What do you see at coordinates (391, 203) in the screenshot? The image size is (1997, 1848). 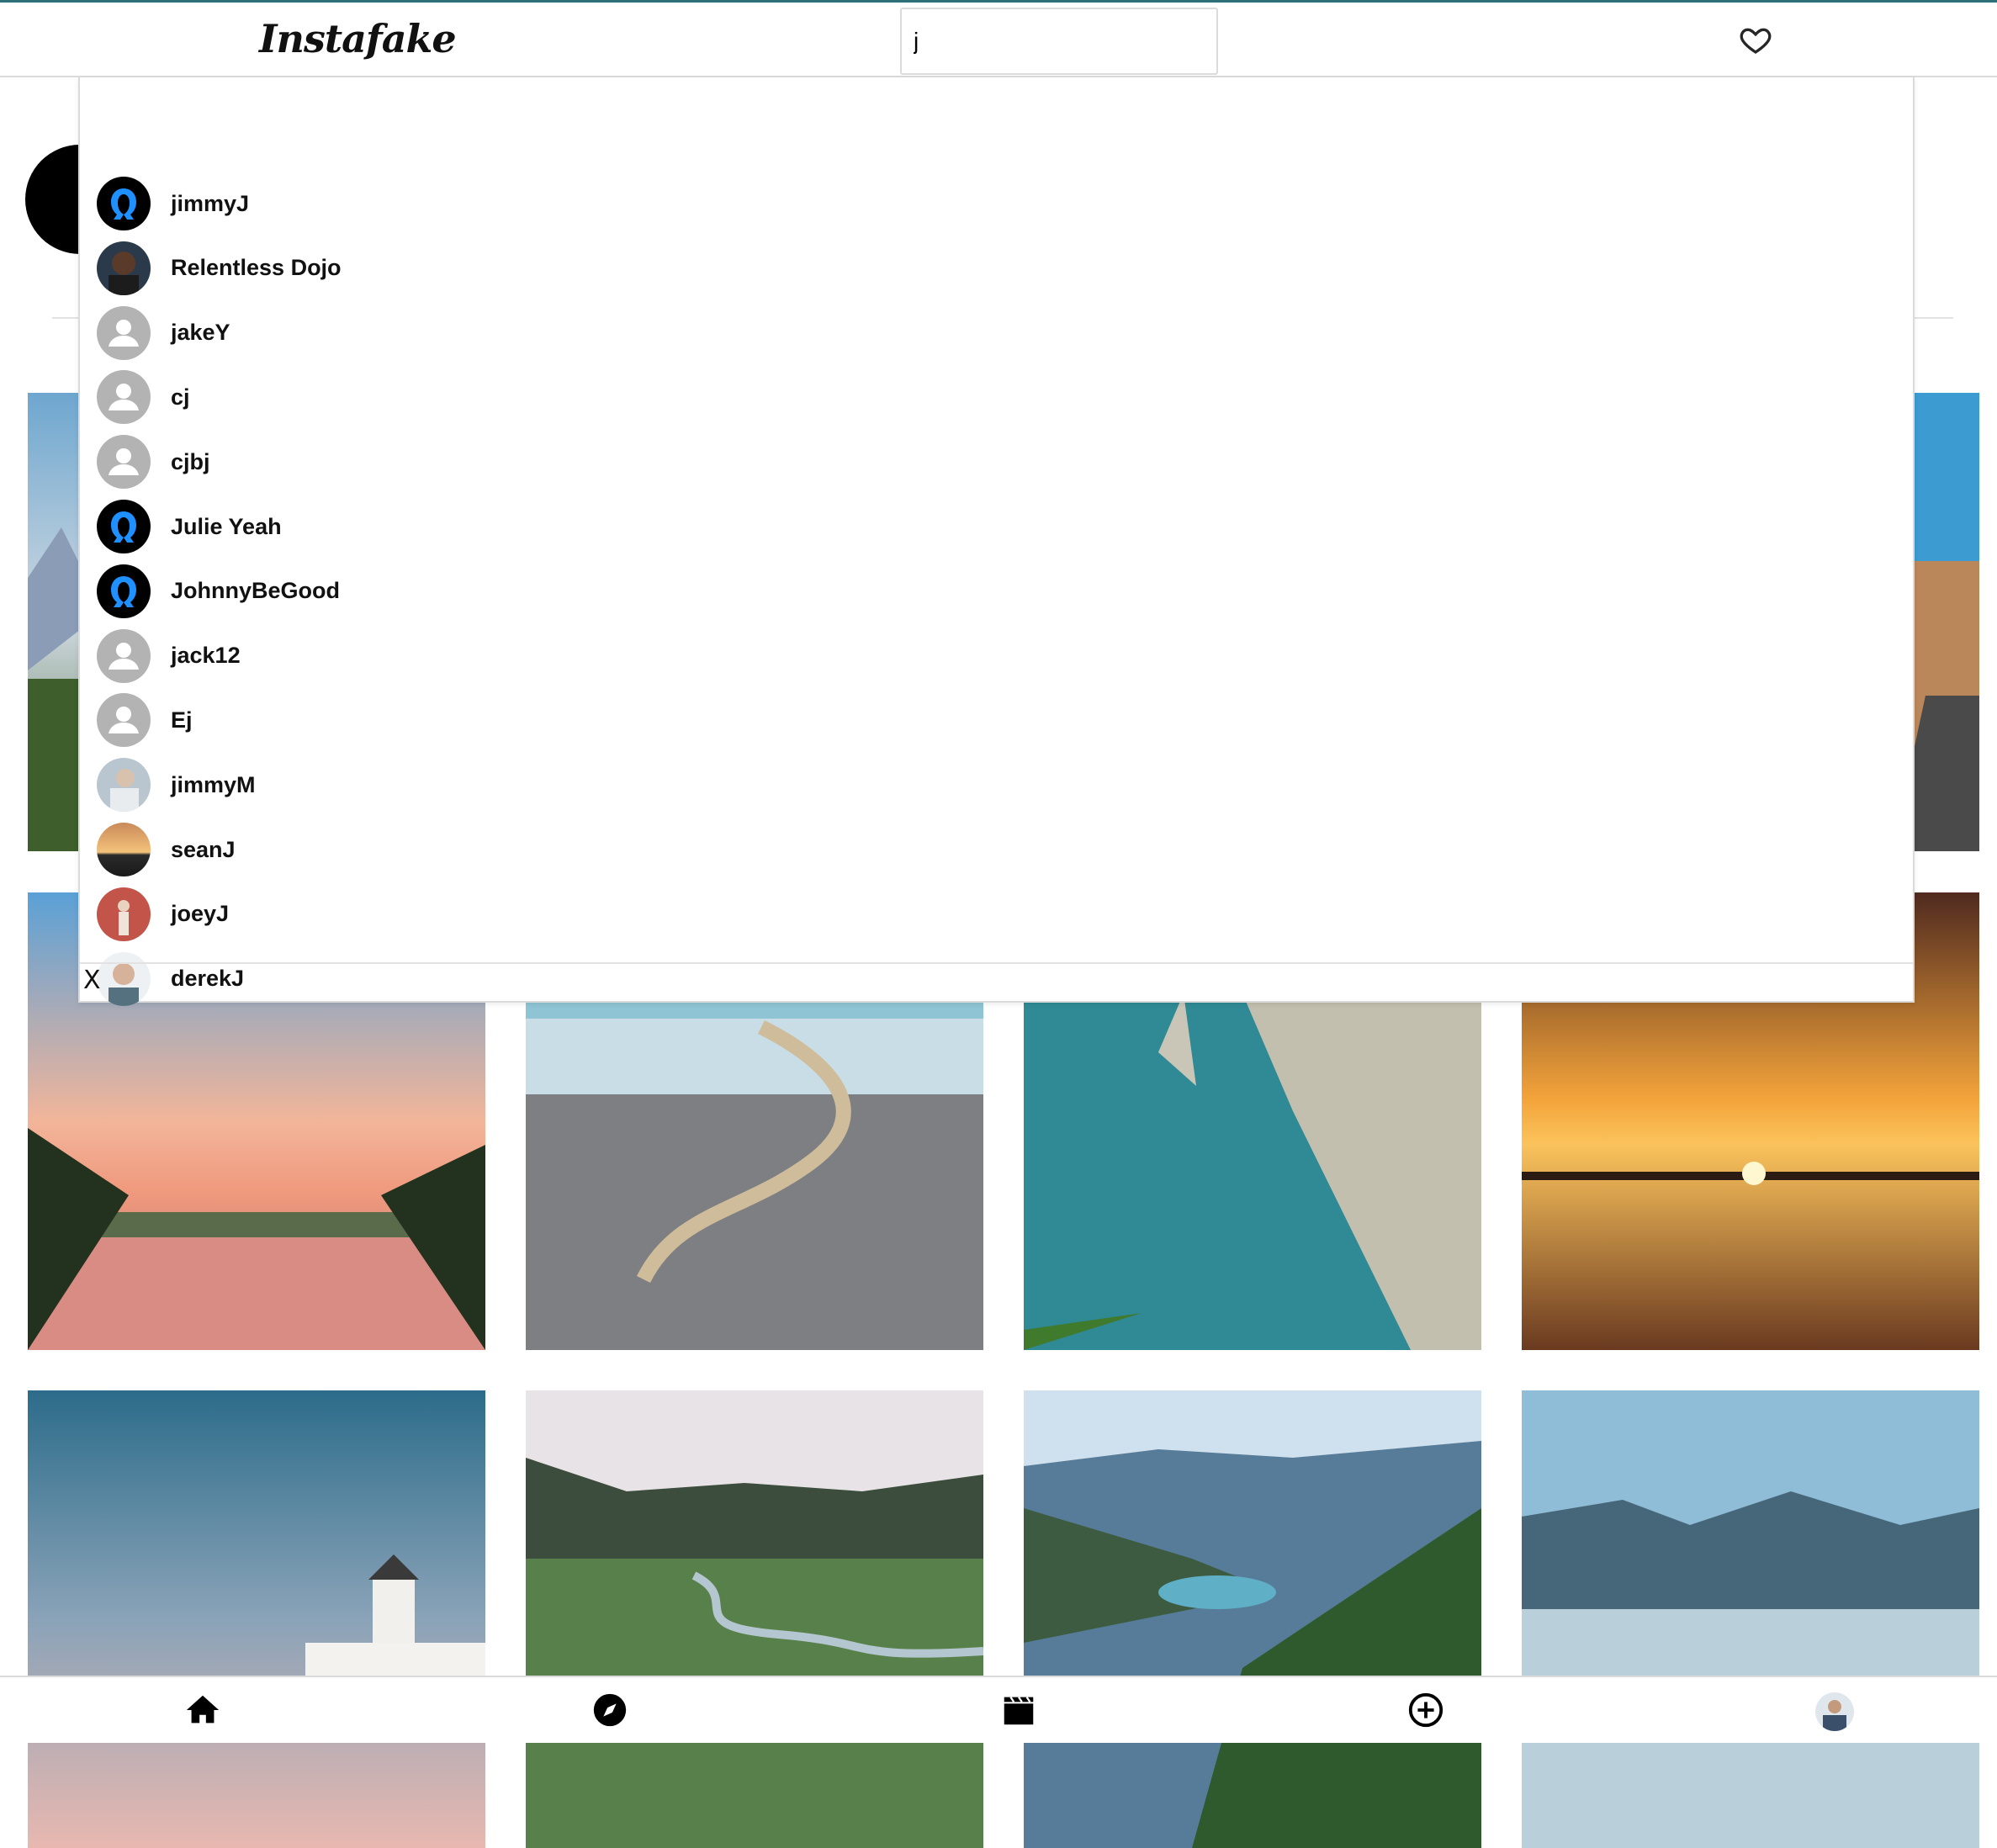 I see `search-result-item: jimmyJ` at bounding box center [391, 203].